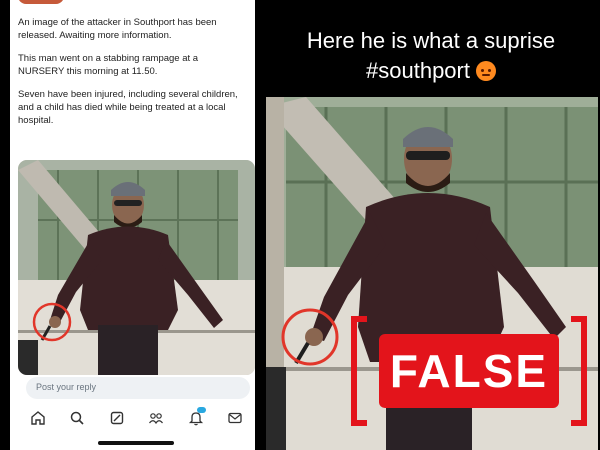 Image resolution: width=600 pixels, height=450 pixels. I want to click on notification-badge, so click(201, 410).